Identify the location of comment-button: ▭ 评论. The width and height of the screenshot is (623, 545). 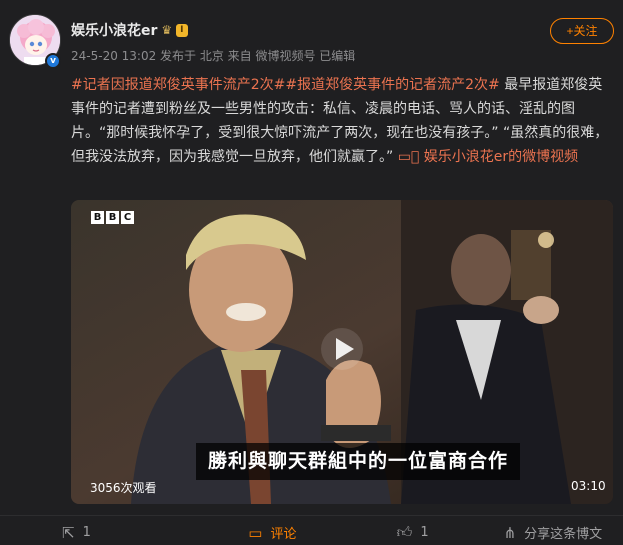
(272, 532).